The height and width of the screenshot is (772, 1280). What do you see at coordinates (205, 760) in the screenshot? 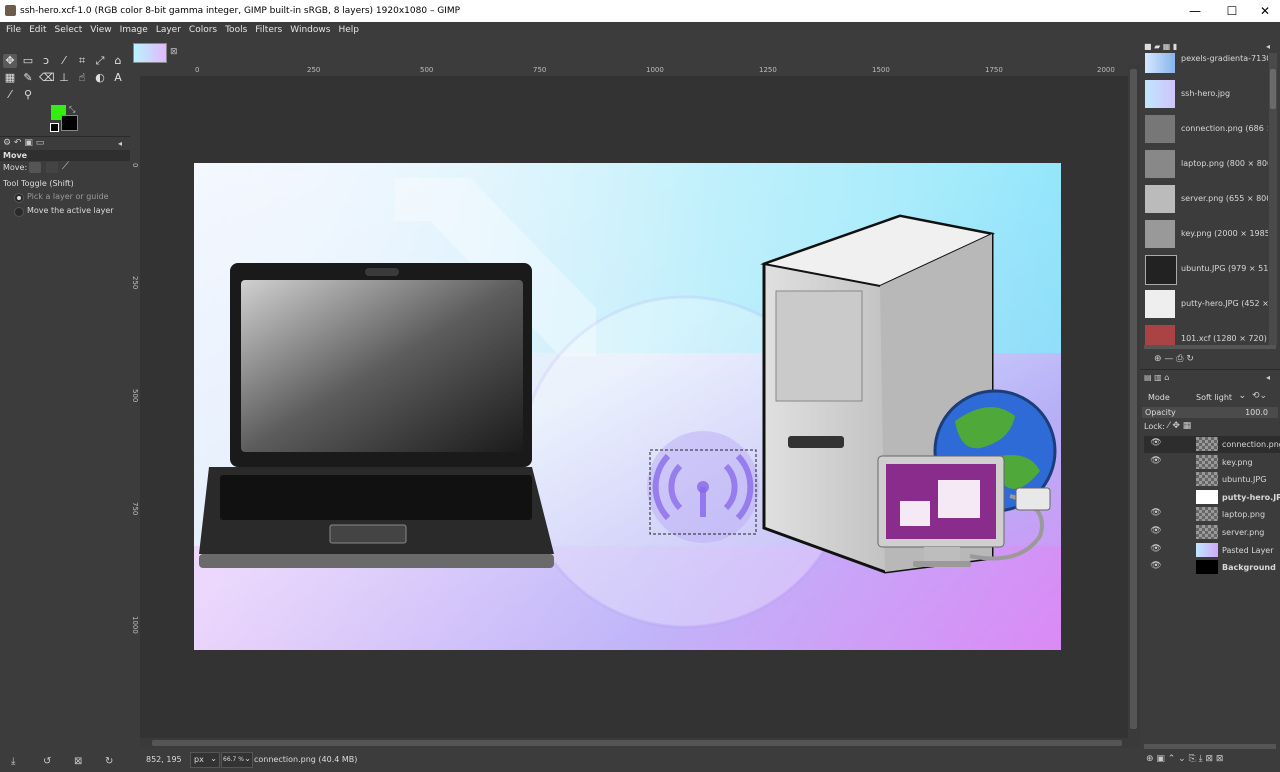
I see `unit-select: px ⌄` at bounding box center [205, 760].